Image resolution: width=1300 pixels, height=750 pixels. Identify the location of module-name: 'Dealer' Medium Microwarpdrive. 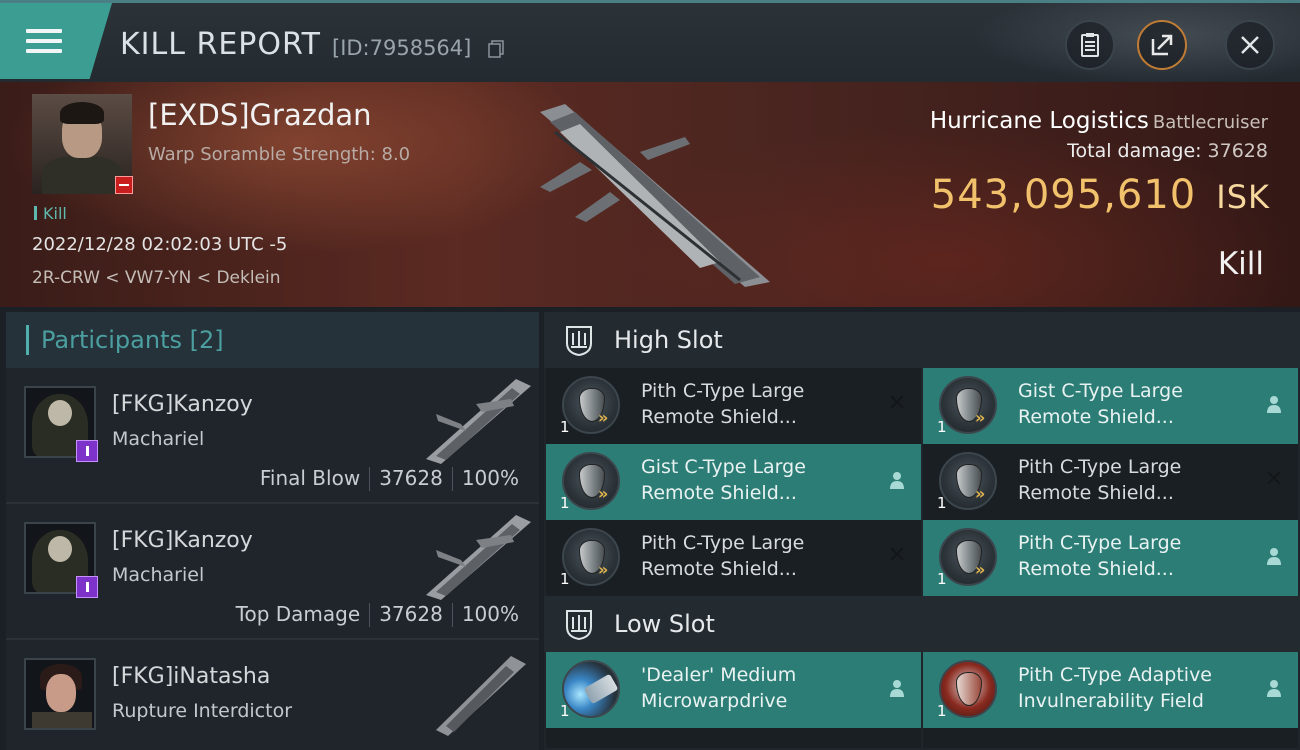
(719, 688).